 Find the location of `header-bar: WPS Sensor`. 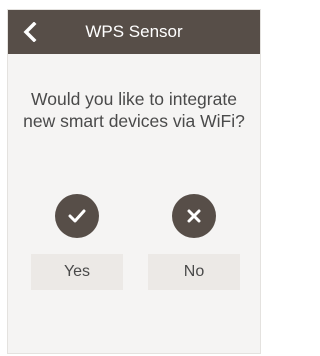

header-bar: WPS Sensor is located at coordinates (134, 32).